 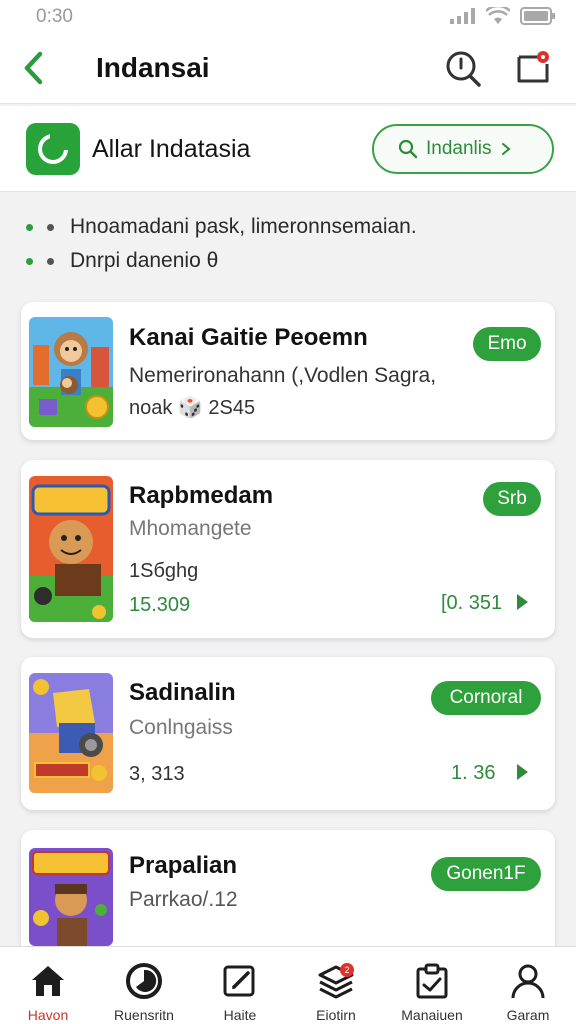 I want to click on card-badge-button: Cornoral, so click(x=486, y=698).